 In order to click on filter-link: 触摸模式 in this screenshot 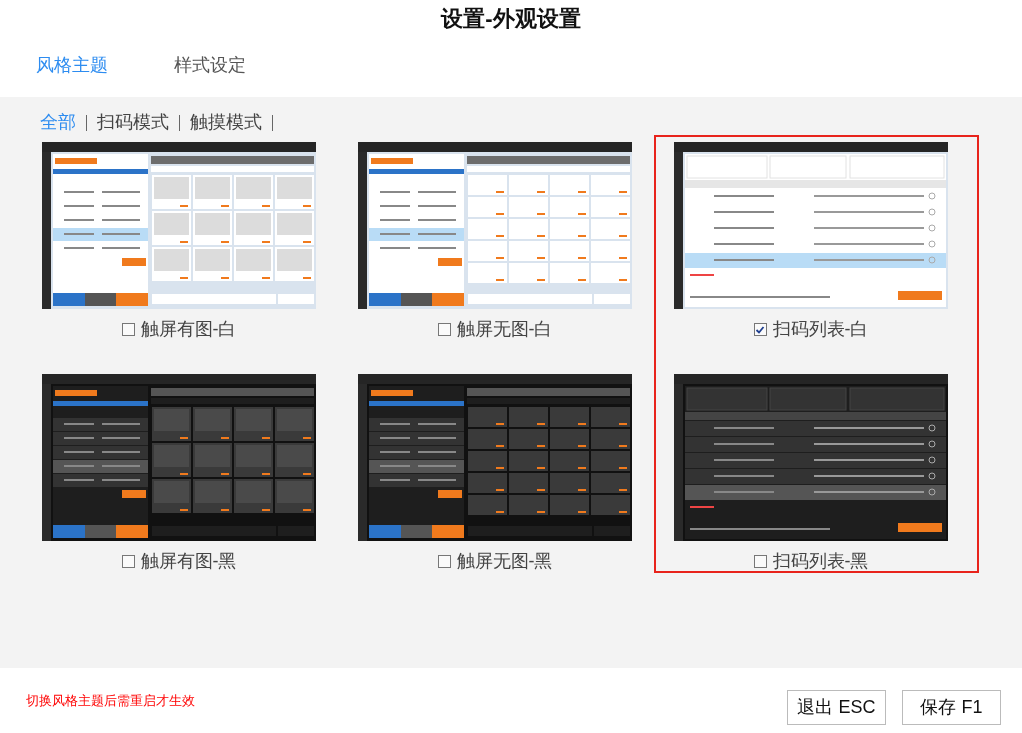, I will do `click(226, 122)`.